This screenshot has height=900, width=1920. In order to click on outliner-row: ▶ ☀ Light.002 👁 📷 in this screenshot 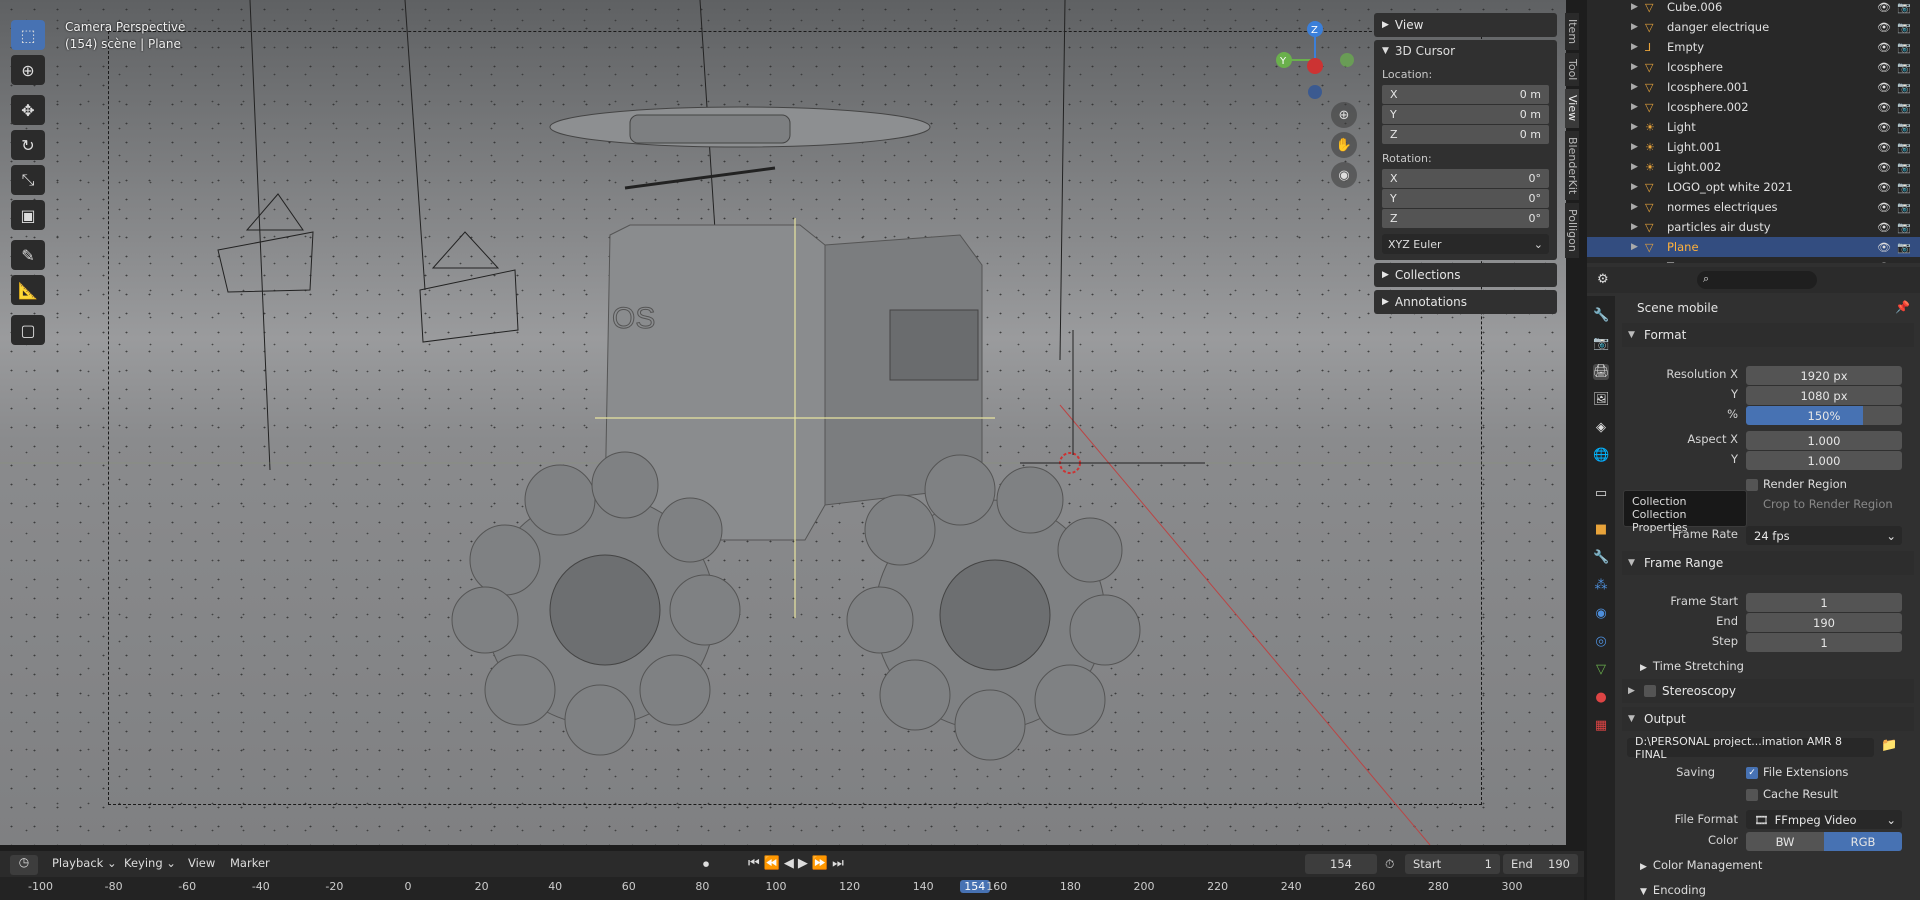, I will do `click(1753, 167)`.